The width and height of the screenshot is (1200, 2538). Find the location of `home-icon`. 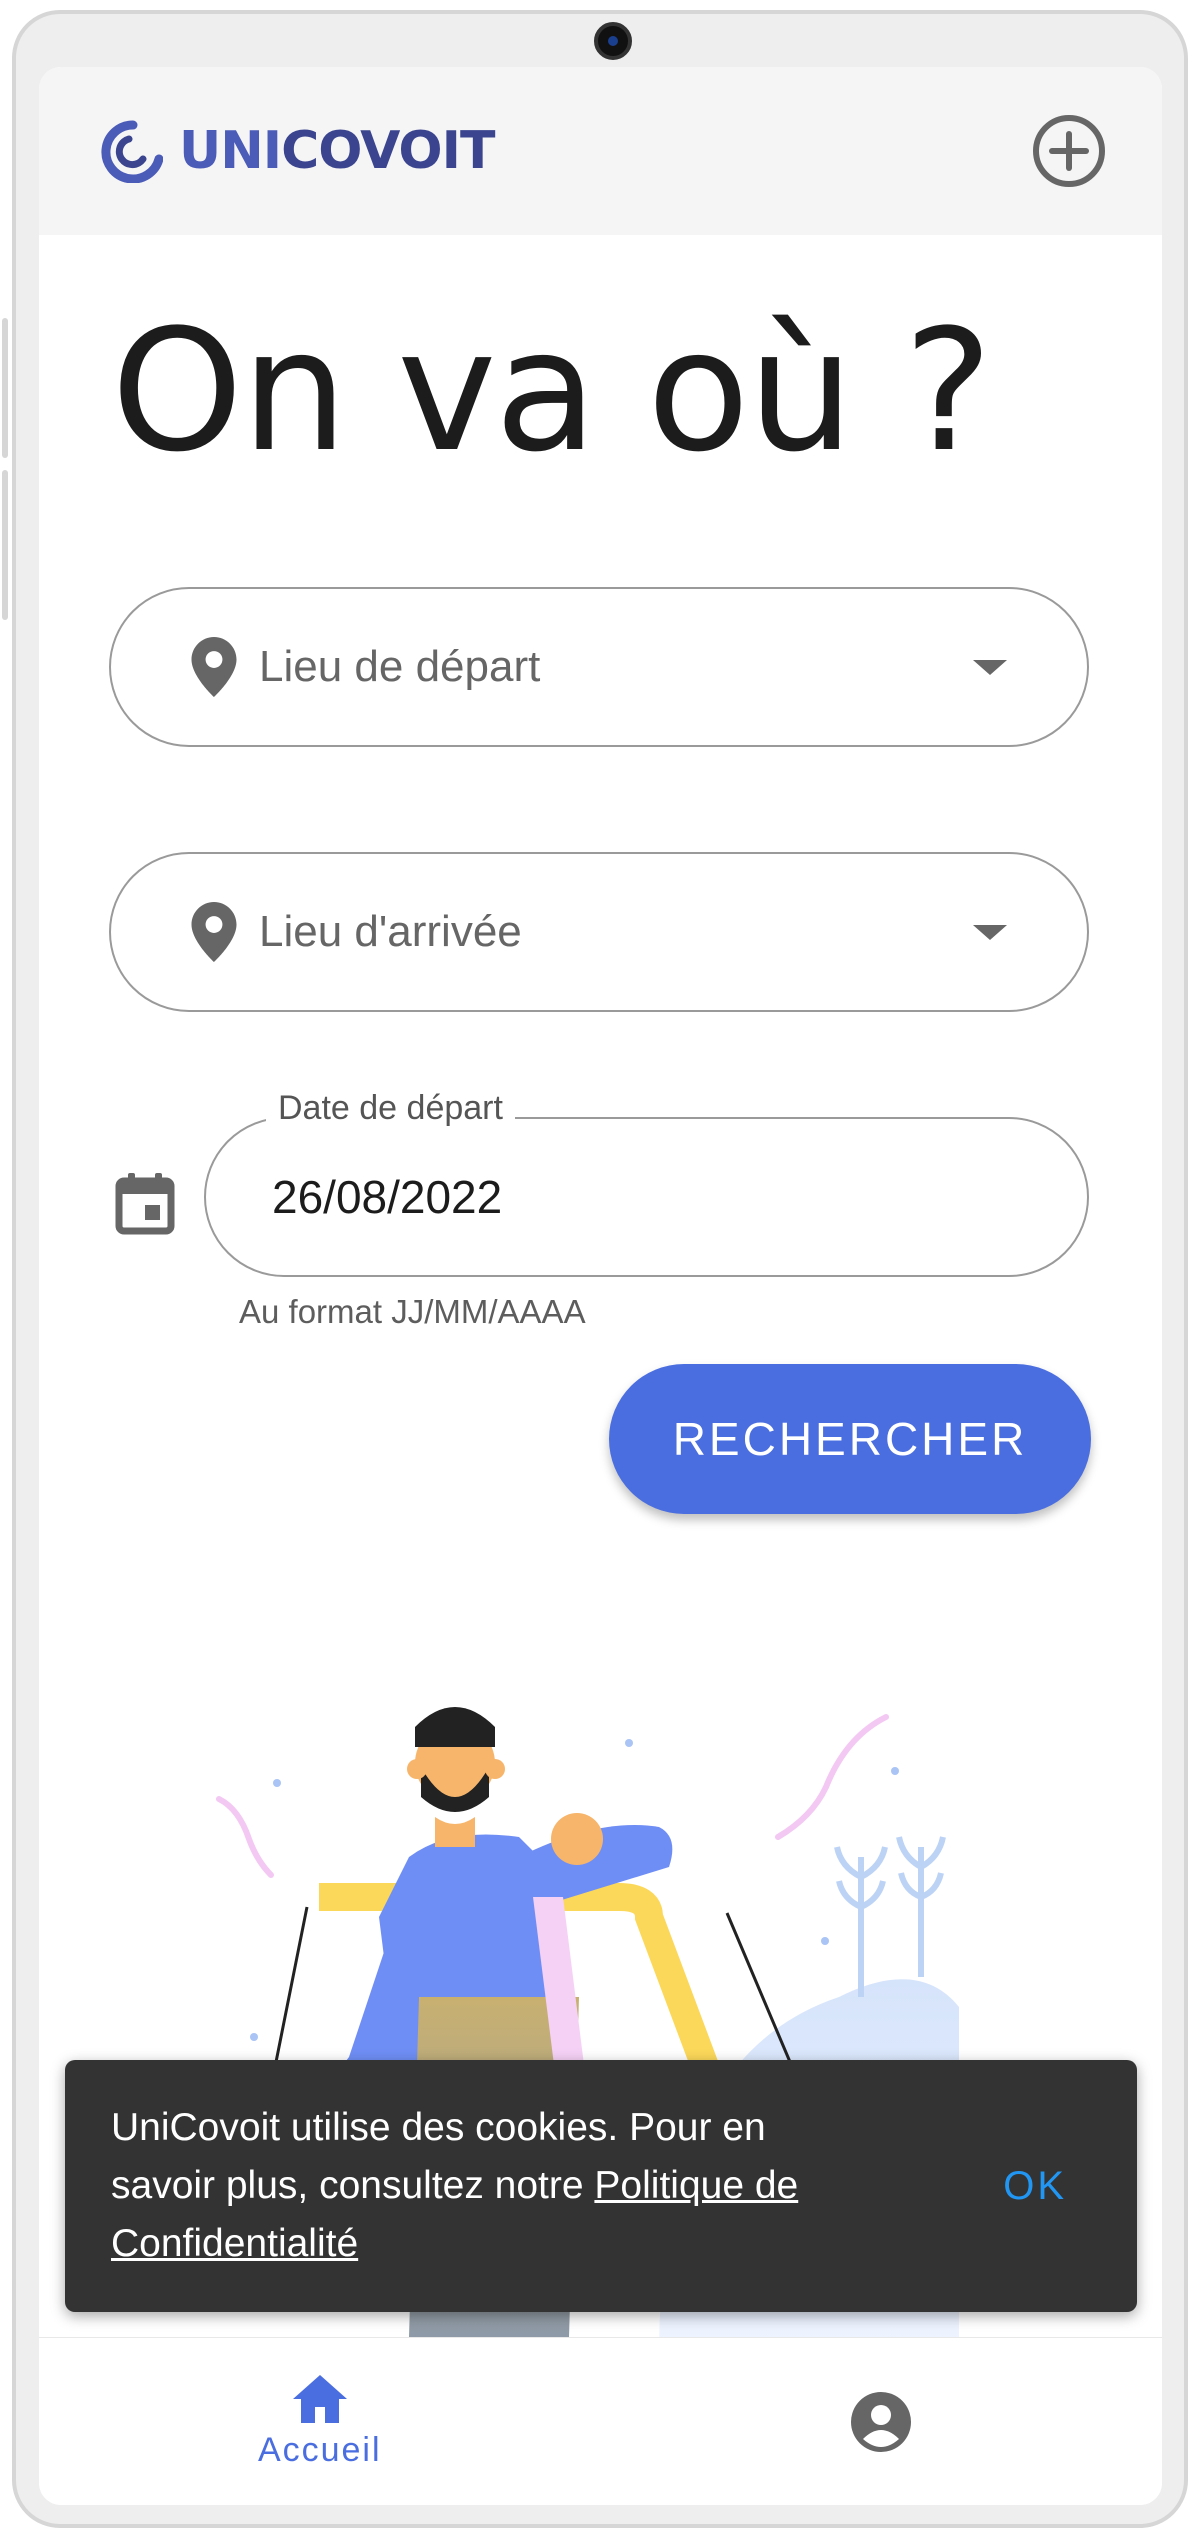

home-icon is located at coordinates (319, 2399).